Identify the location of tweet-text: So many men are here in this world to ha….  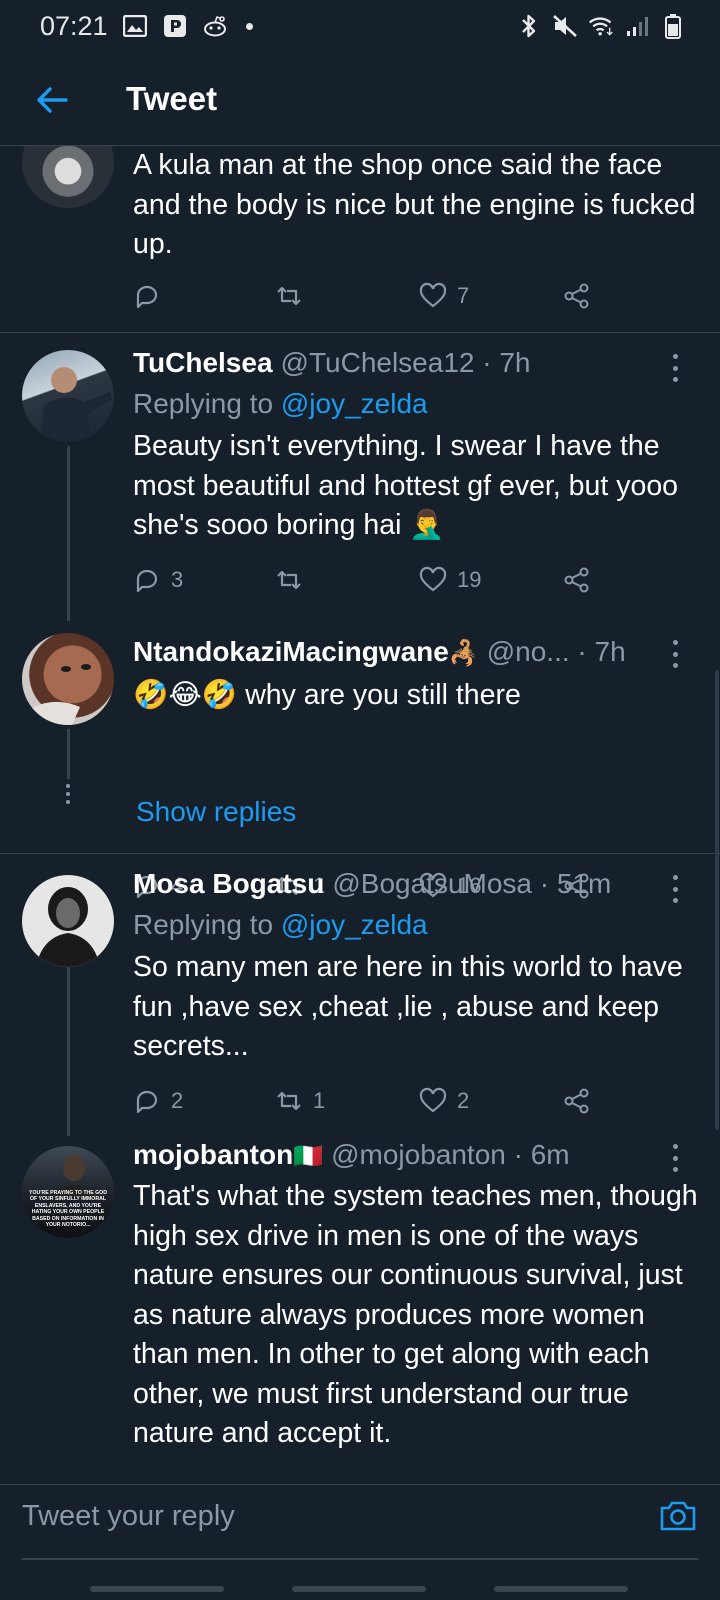
(408, 1006).